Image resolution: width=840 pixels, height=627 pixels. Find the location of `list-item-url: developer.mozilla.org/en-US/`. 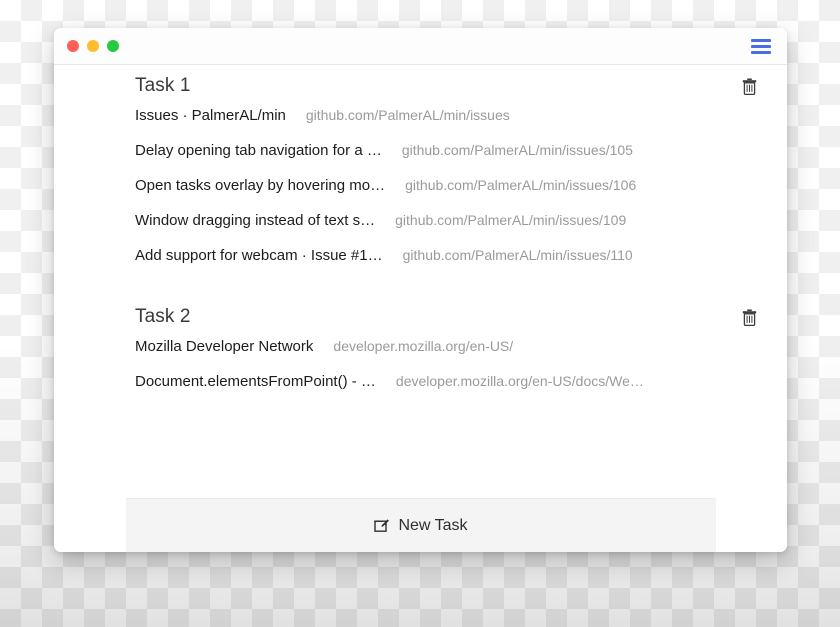

list-item-url: developer.mozilla.org/en-US/ is located at coordinates (423, 346).